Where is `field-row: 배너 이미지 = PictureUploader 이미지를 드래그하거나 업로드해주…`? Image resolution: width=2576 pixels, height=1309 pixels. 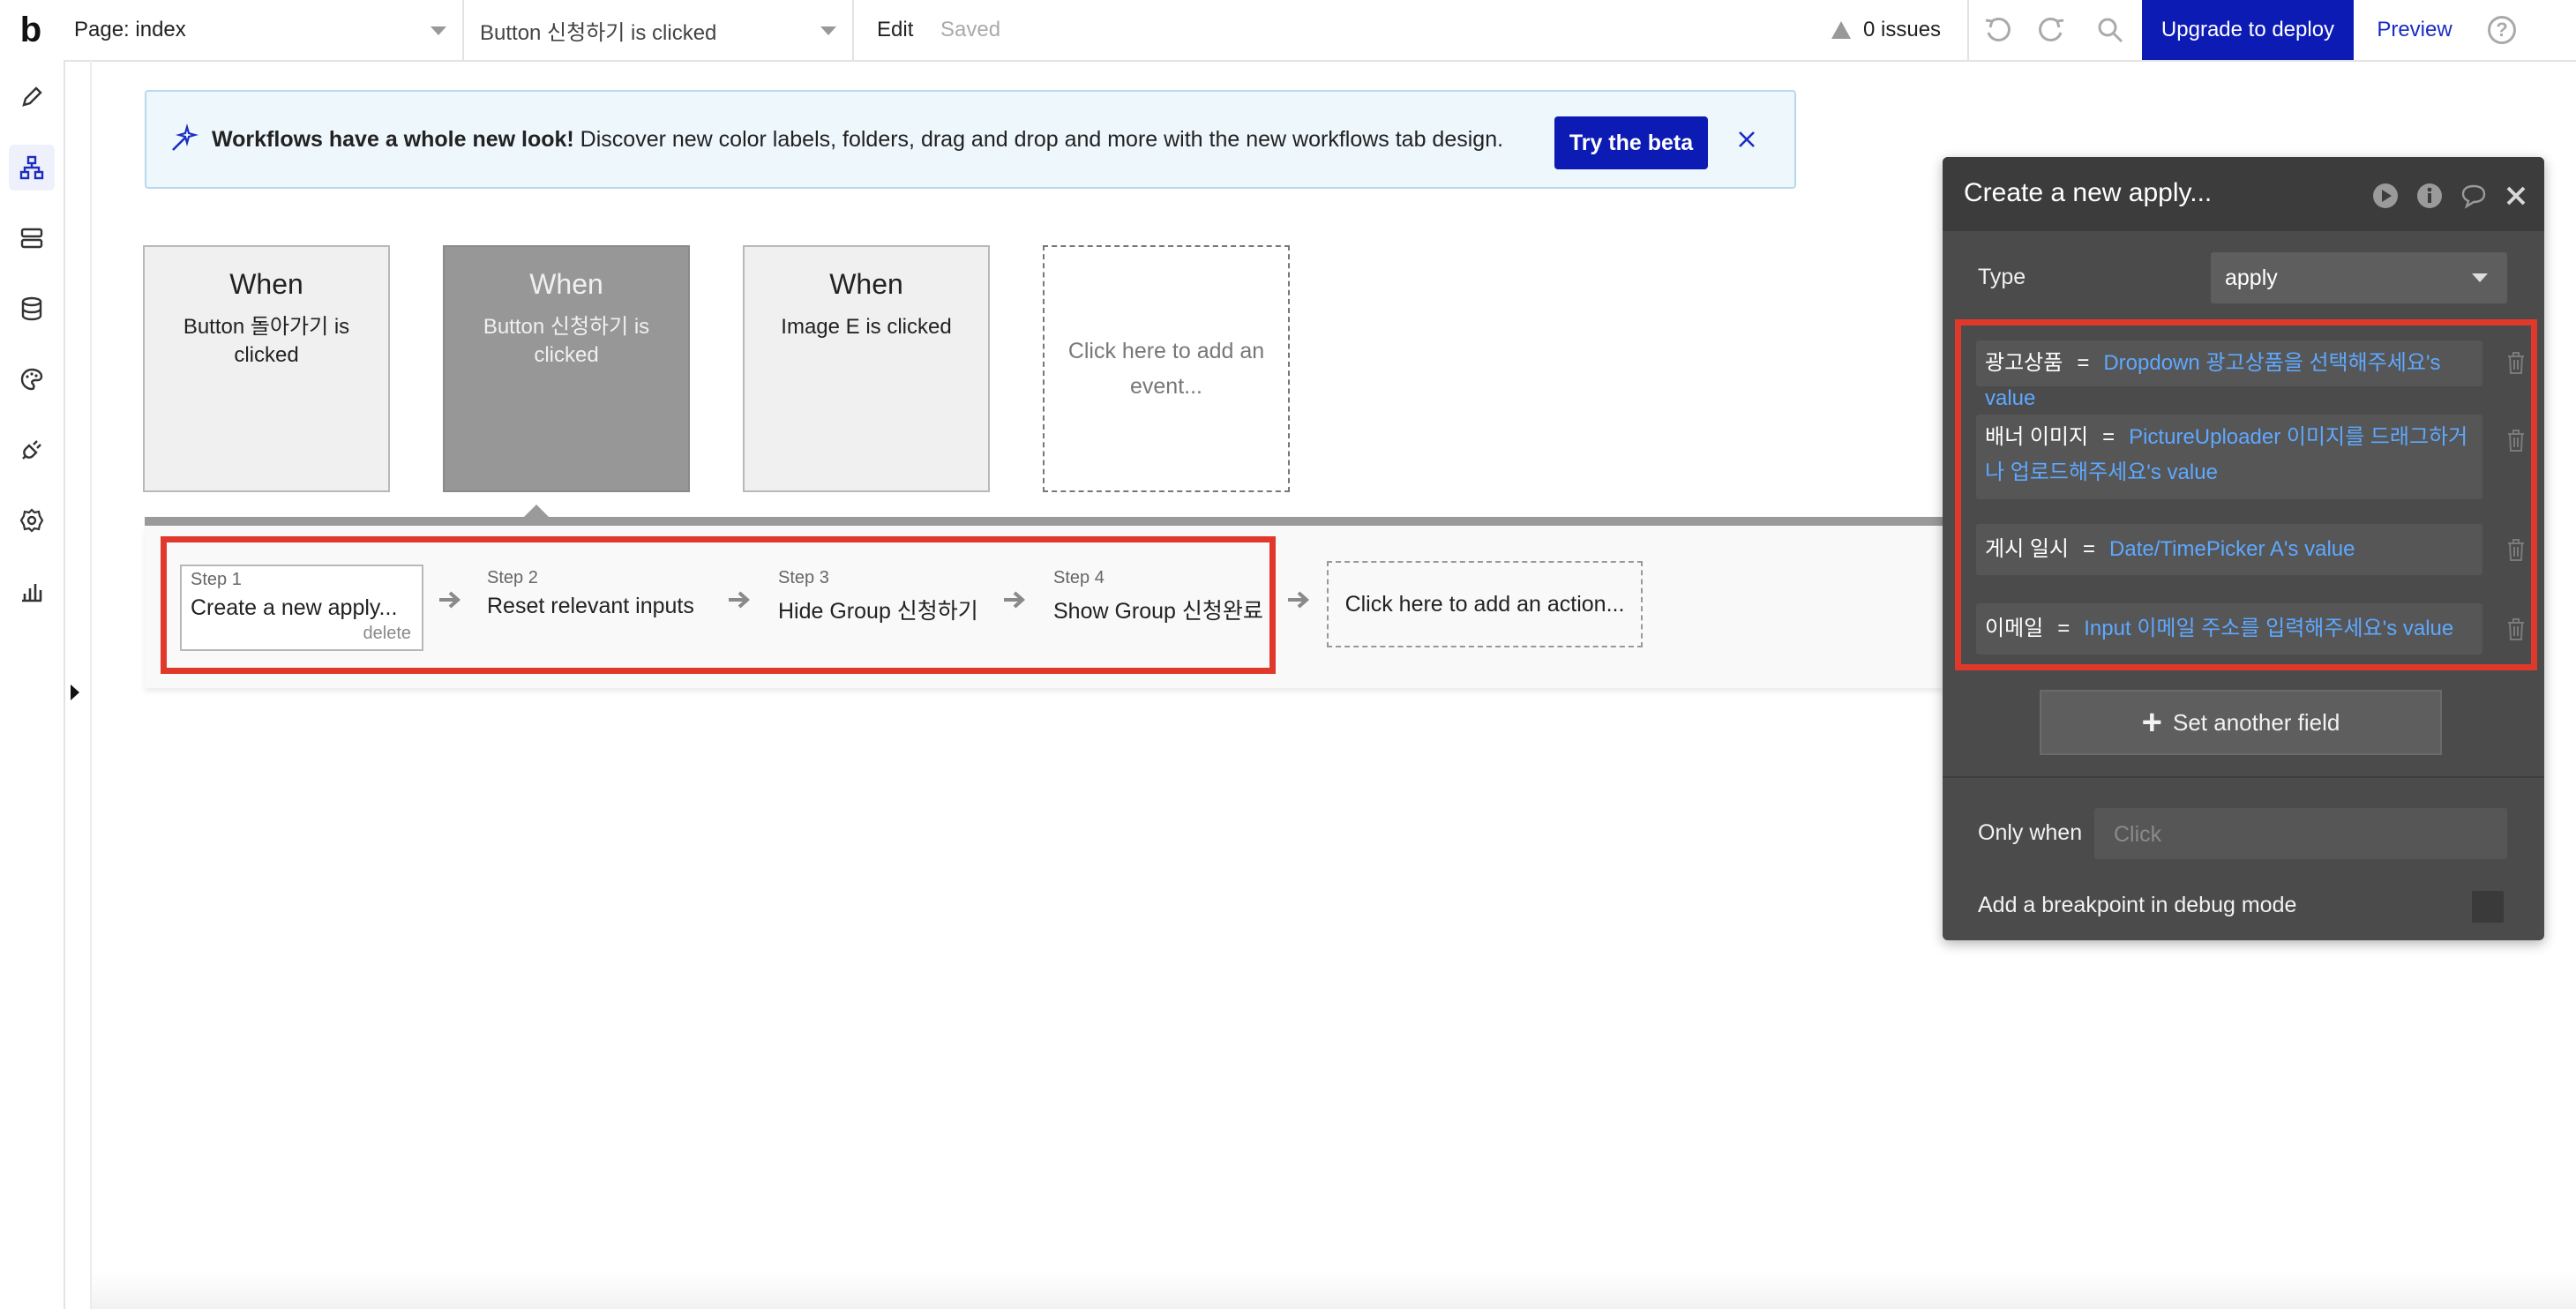
field-row: 배너 이미지 = PictureUploader 이미지를 드래그하거나 업로드해주… is located at coordinates (2229, 457).